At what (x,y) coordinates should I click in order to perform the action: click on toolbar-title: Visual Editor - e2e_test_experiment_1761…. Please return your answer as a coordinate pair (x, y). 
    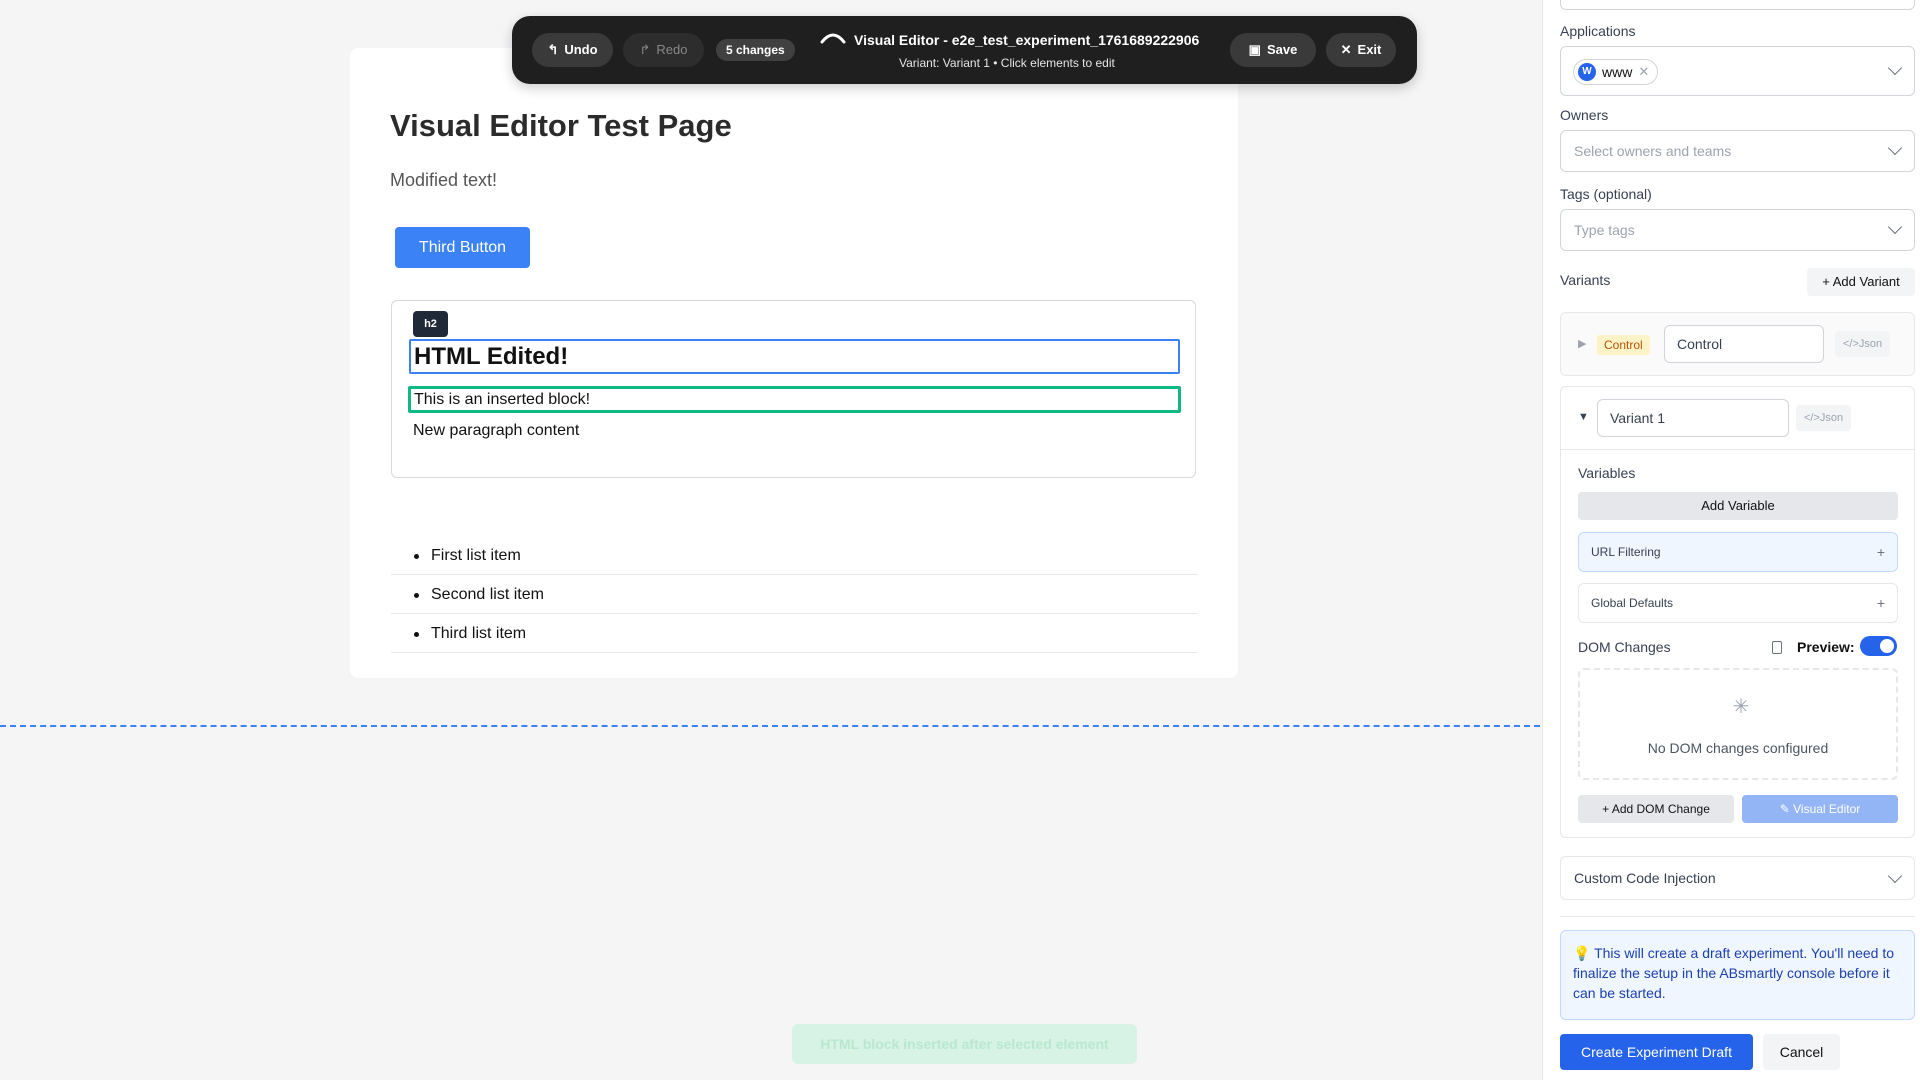
    Looking at the image, I should click on (1027, 40).